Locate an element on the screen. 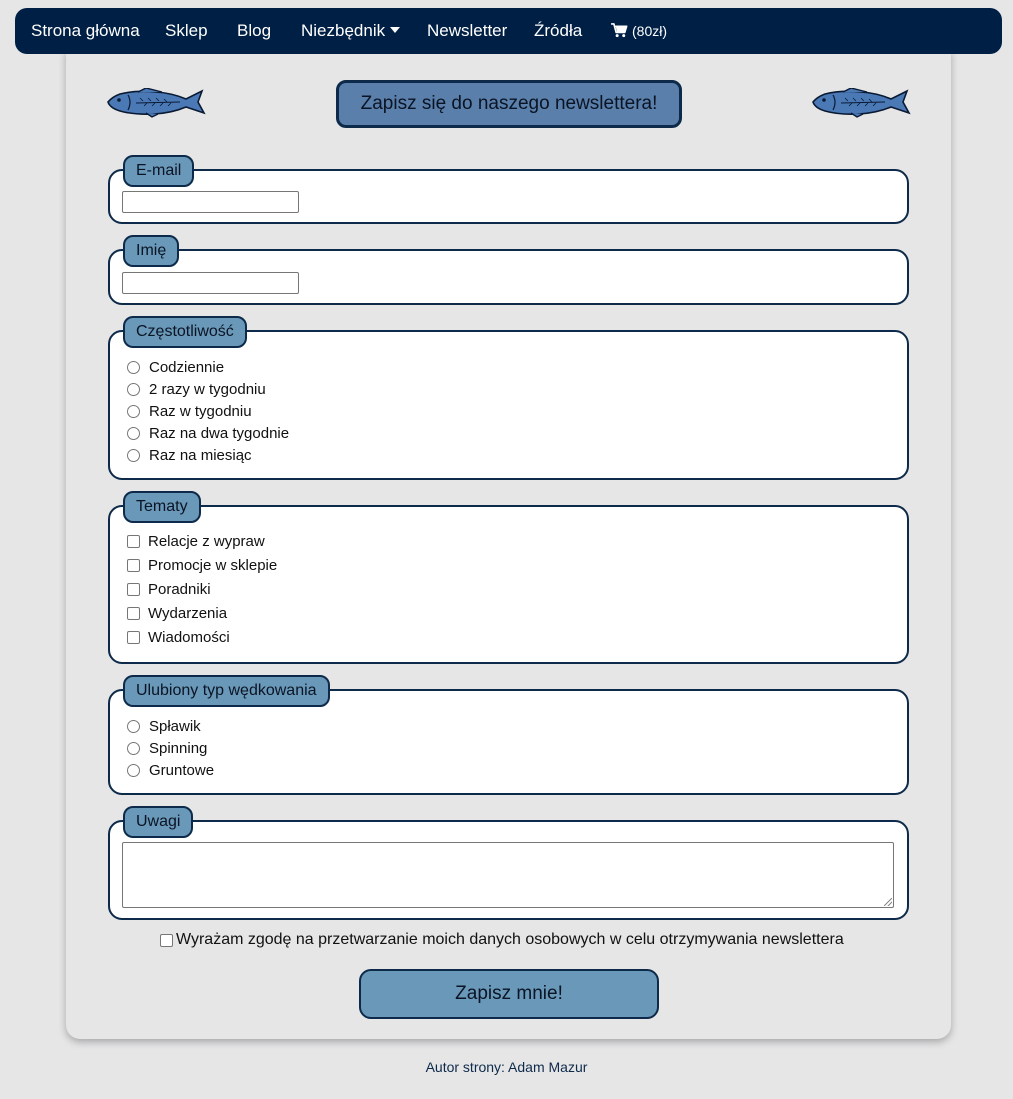 Image resolution: width=1013 pixels, height=1099 pixels. consent-checkbox is located at coordinates (166, 940).